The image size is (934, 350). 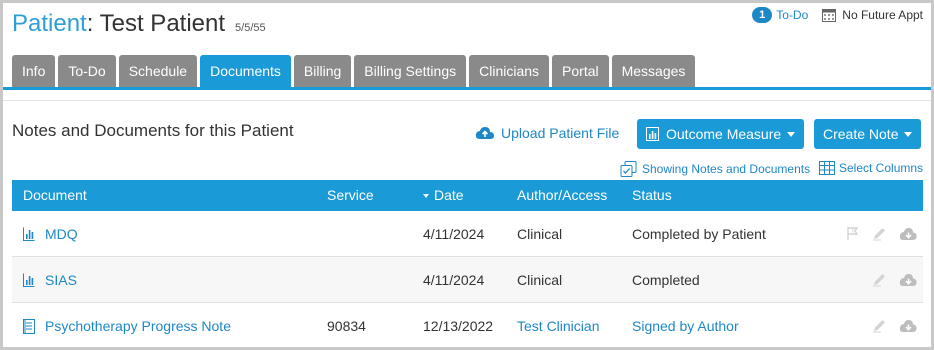 I want to click on todo-count-badge: 1, so click(x=762, y=15).